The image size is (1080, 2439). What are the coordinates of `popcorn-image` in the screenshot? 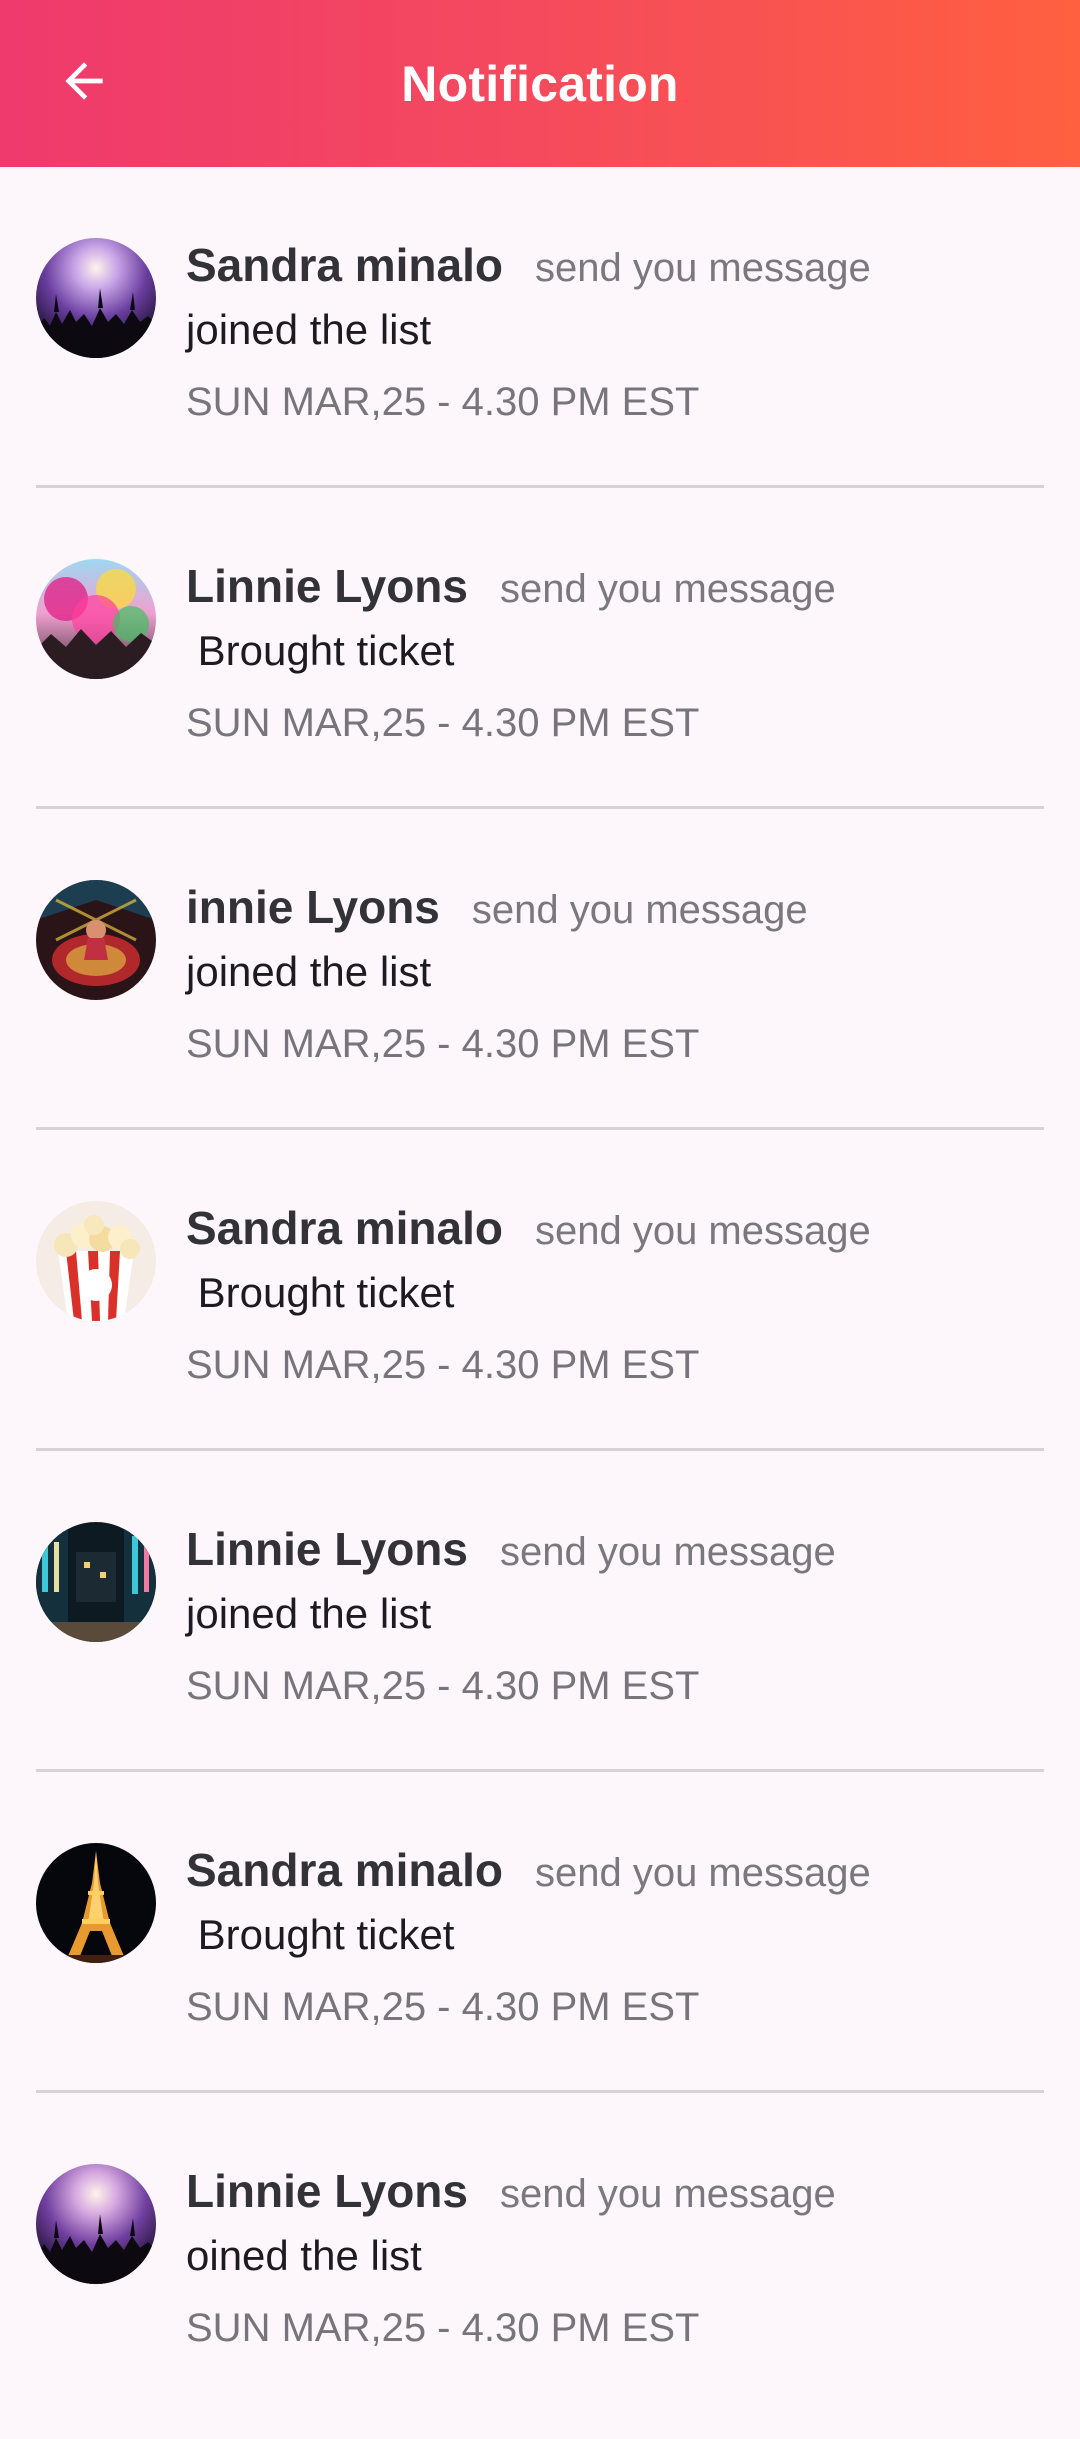 It's located at (96, 1261).